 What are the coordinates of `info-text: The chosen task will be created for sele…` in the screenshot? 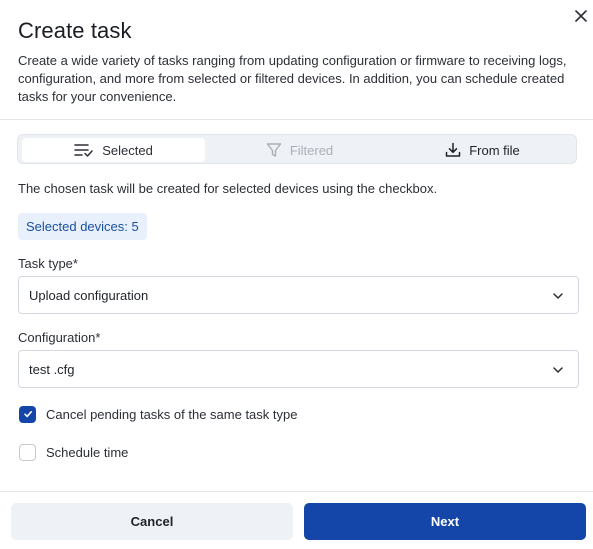 It's located at (228, 188).